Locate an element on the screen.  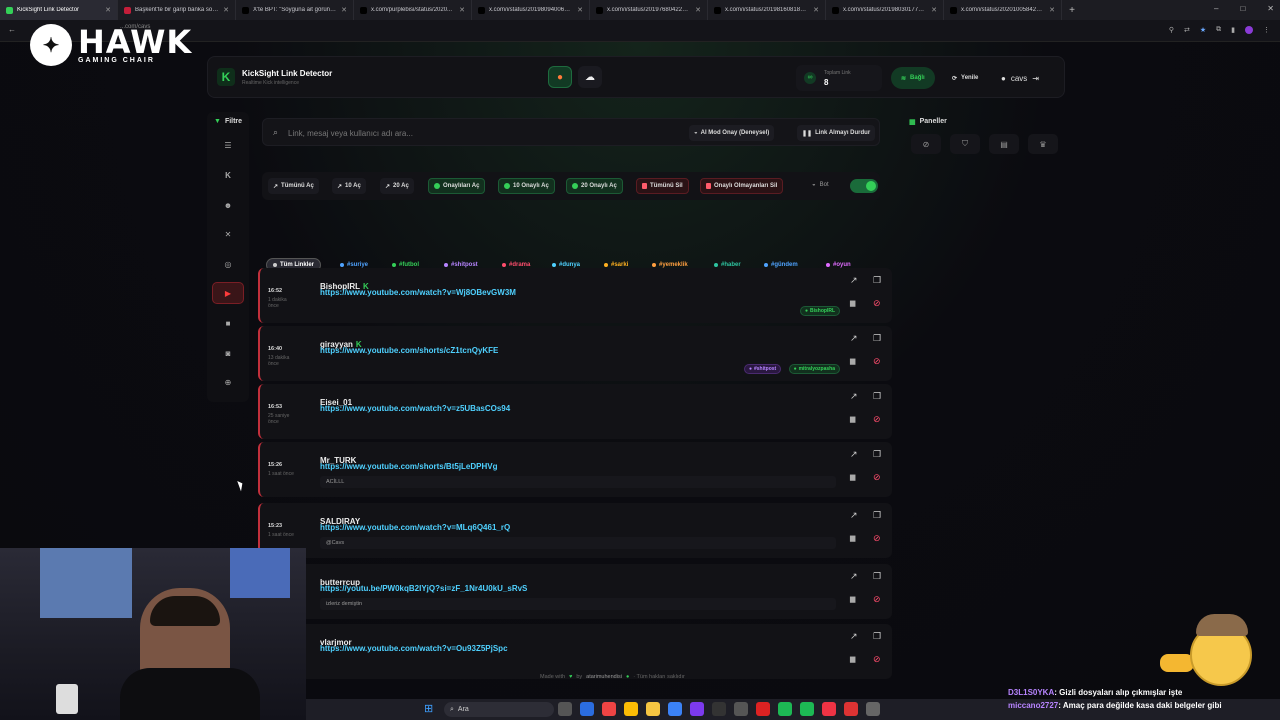
browser-tab: x.com/i/status/2020100584280... ✕ is located at coordinates (1003, 10).